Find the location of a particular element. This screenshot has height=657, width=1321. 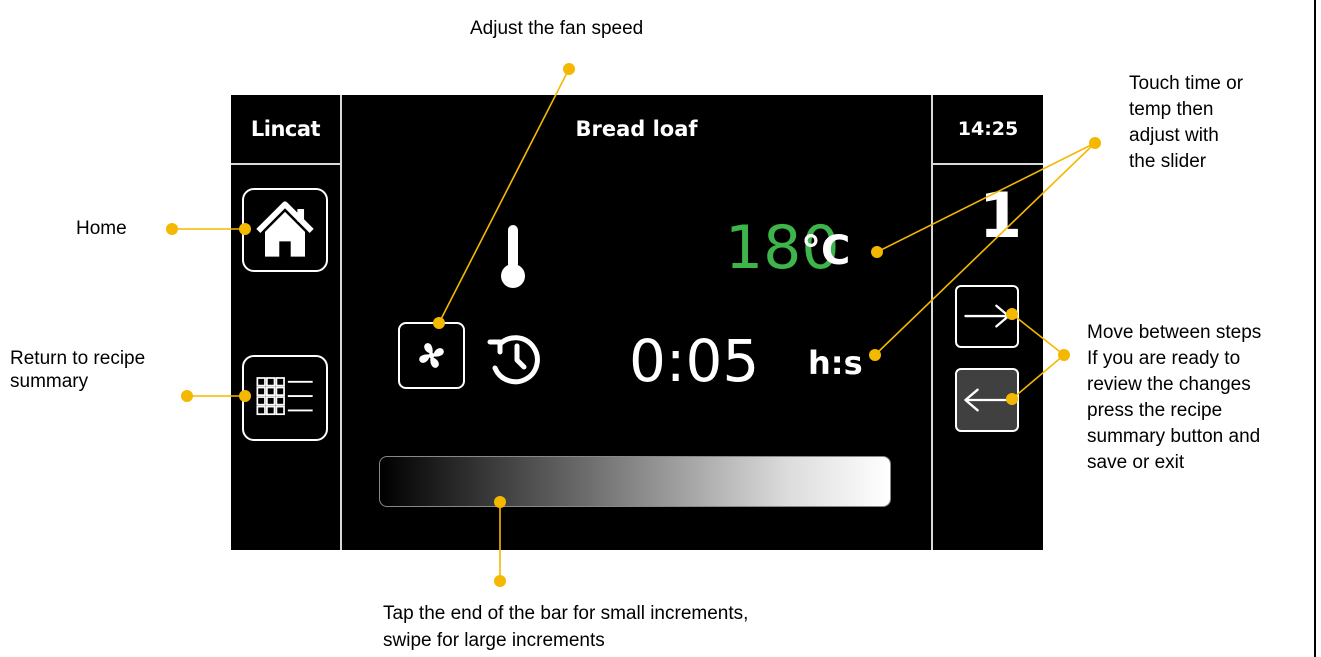

annotation-line: Return to recipe is located at coordinates (78, 358).